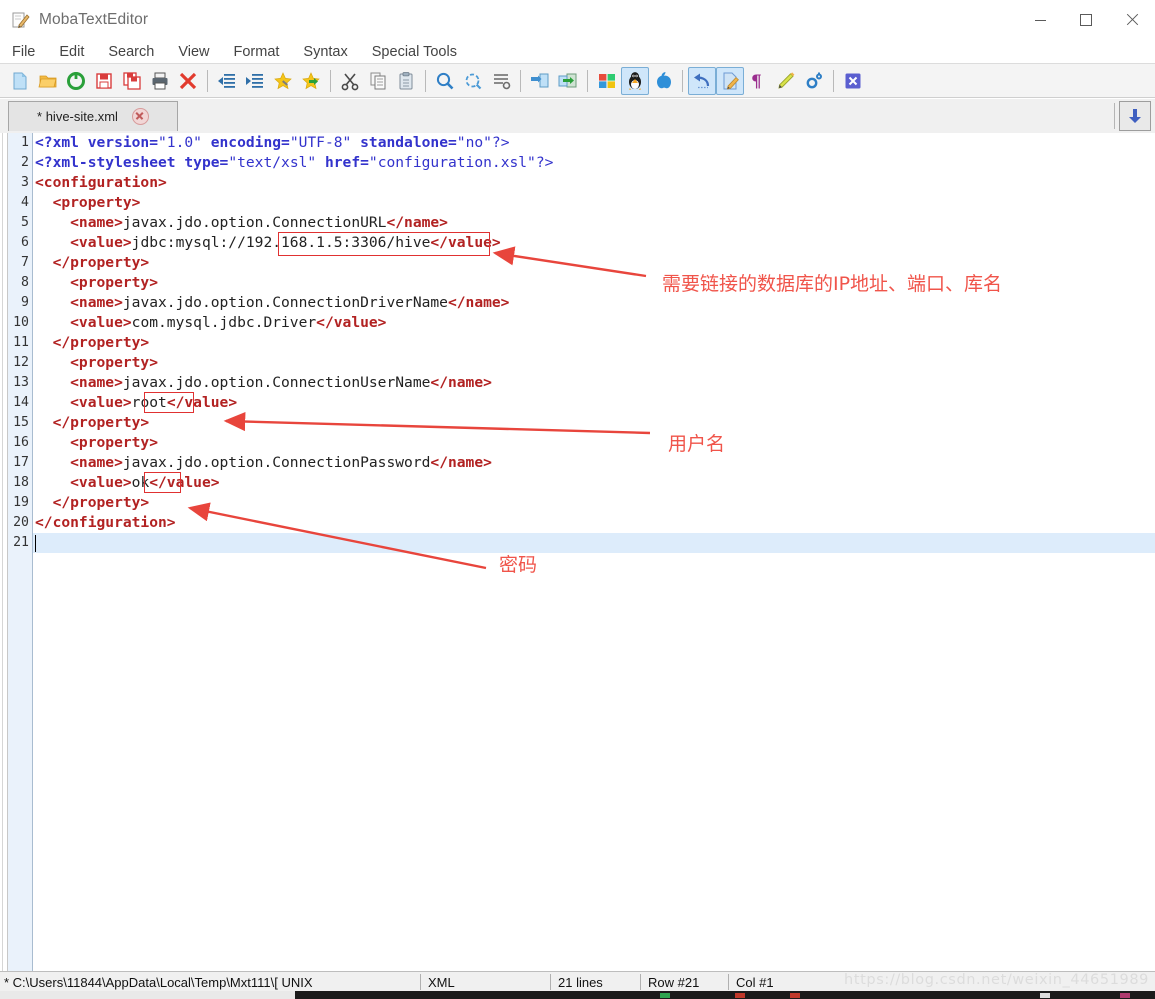  Describe the element at coordinates (635, 80) in the screenshot. I see `toolbar-button-unix-format` at that location.